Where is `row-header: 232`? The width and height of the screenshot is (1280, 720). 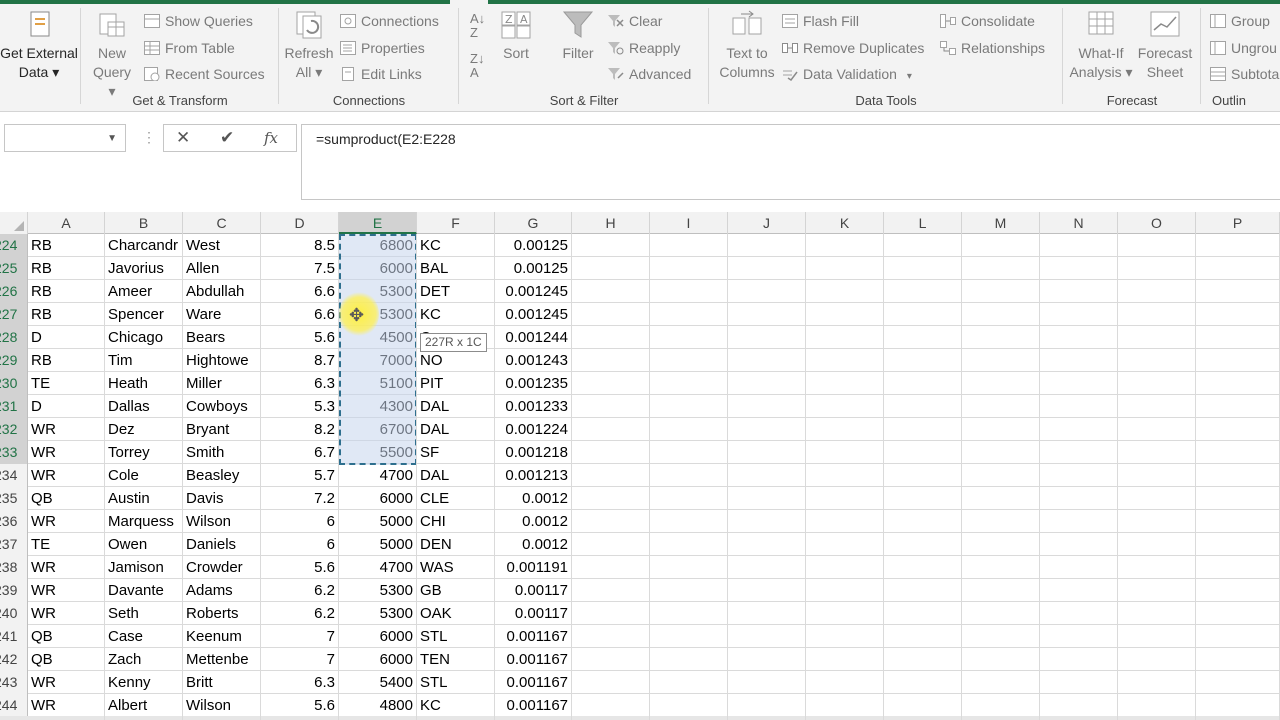
row-header: 232 is located at coordinates (14, 429).